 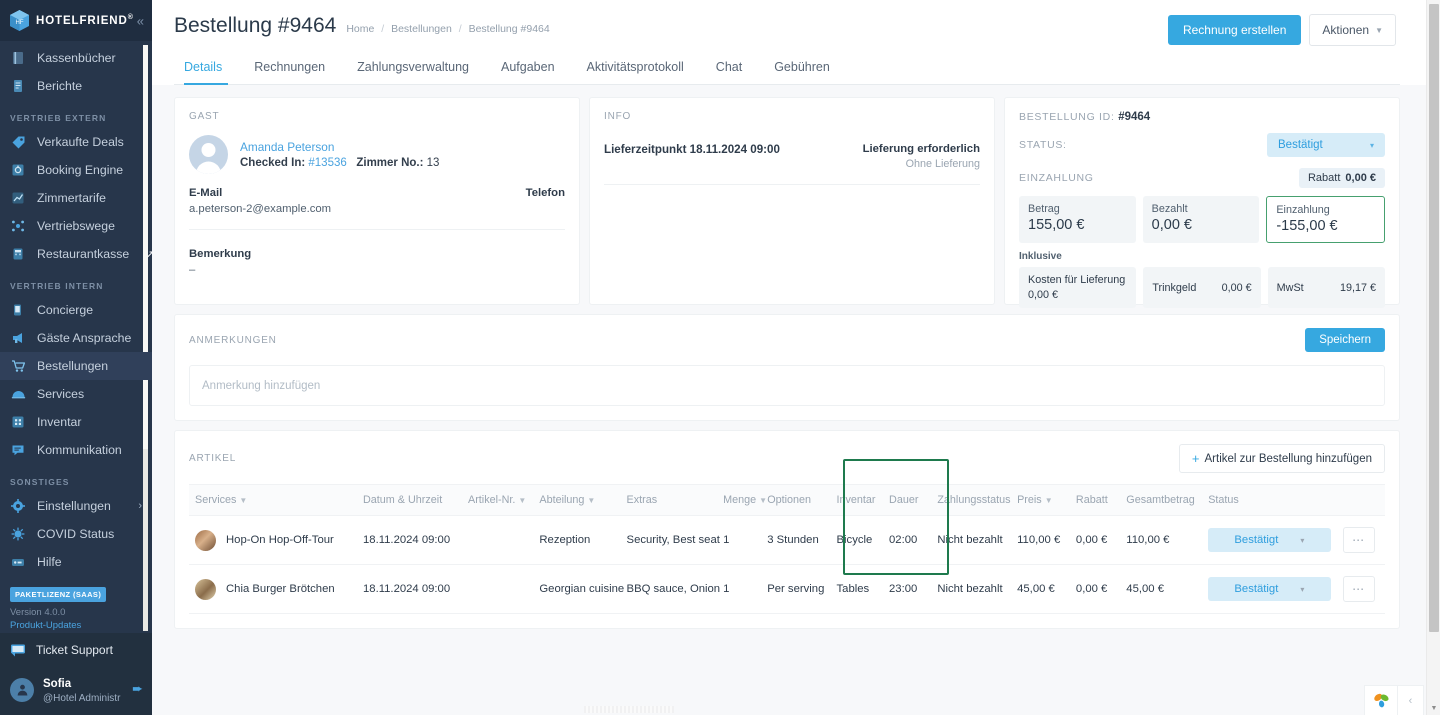 I want to click on chart-icon, so click(x=18, y=198).